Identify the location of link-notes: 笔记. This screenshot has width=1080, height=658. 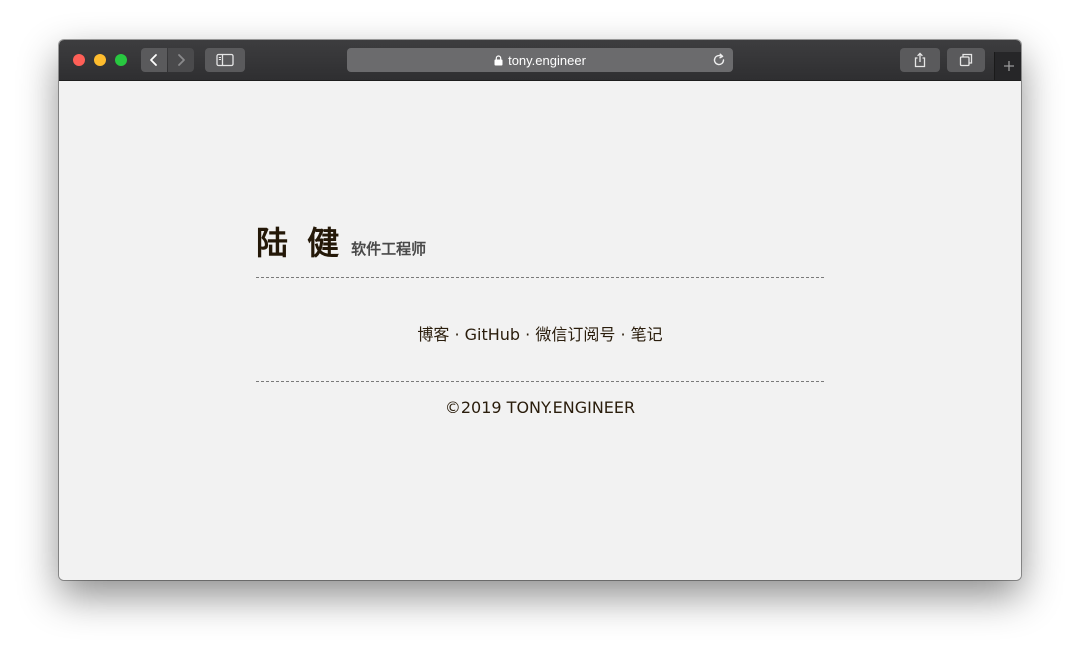
(647, 334).